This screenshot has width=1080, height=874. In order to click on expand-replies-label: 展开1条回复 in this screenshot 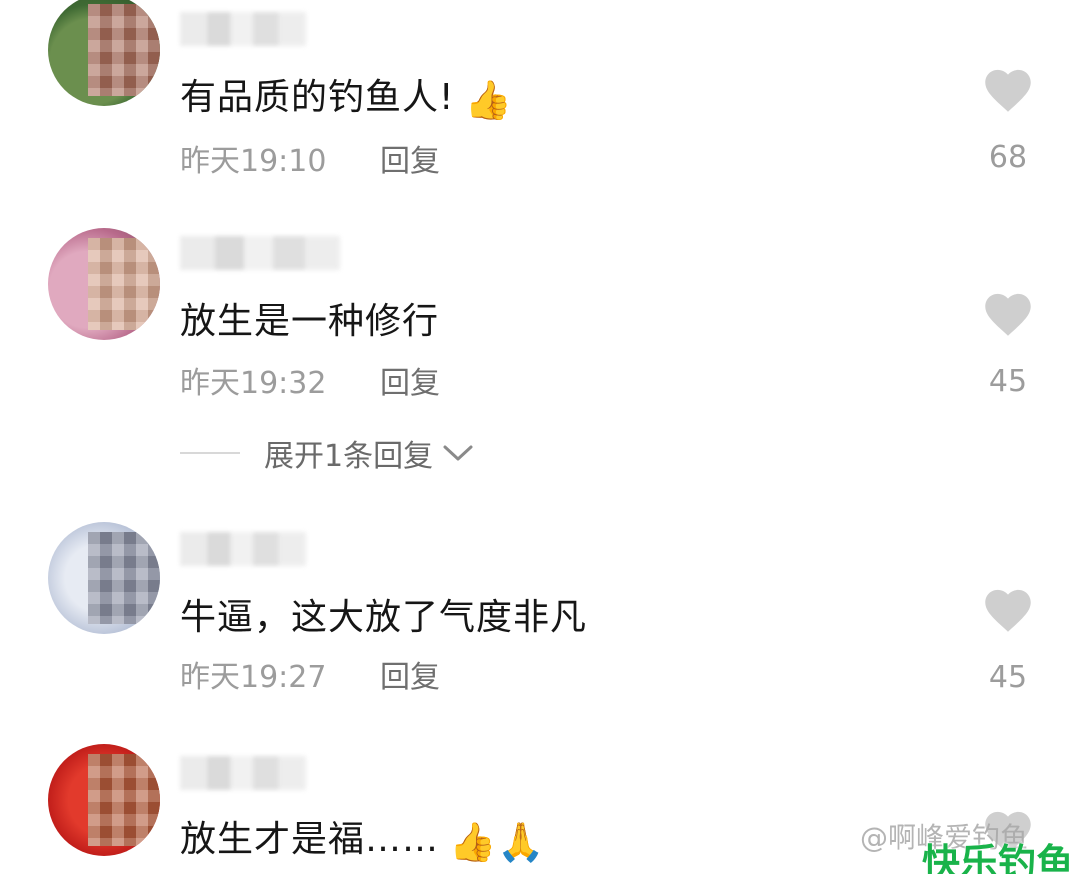, I will do `click(349, 456)`.